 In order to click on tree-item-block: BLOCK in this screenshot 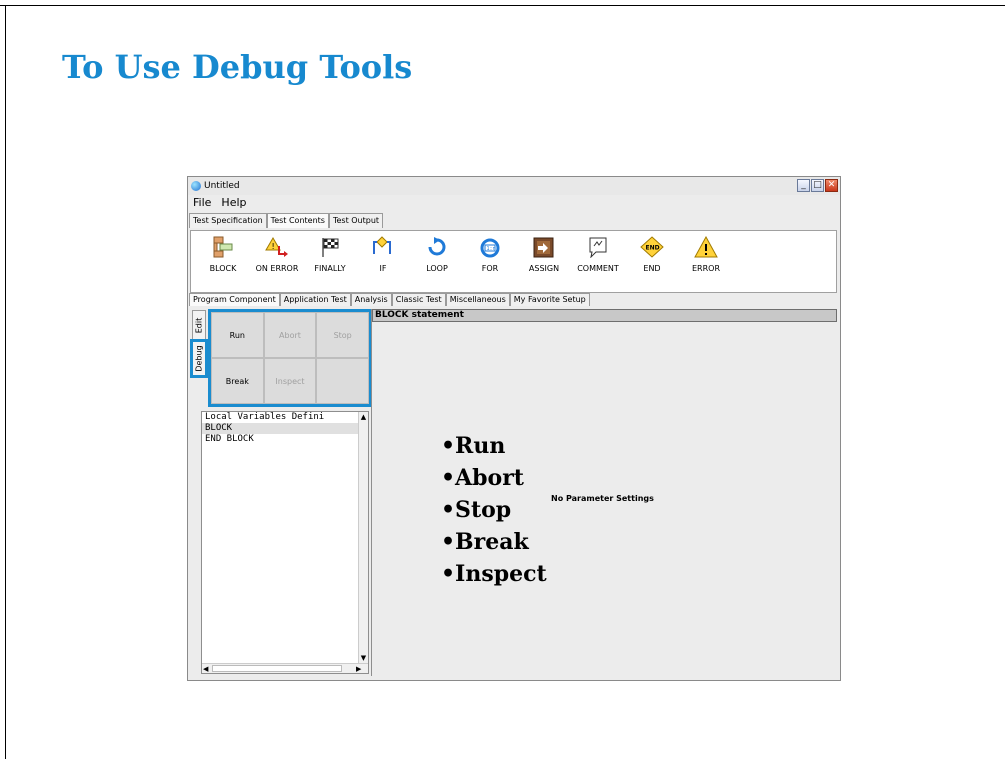, I will do `click(280, 428)`.